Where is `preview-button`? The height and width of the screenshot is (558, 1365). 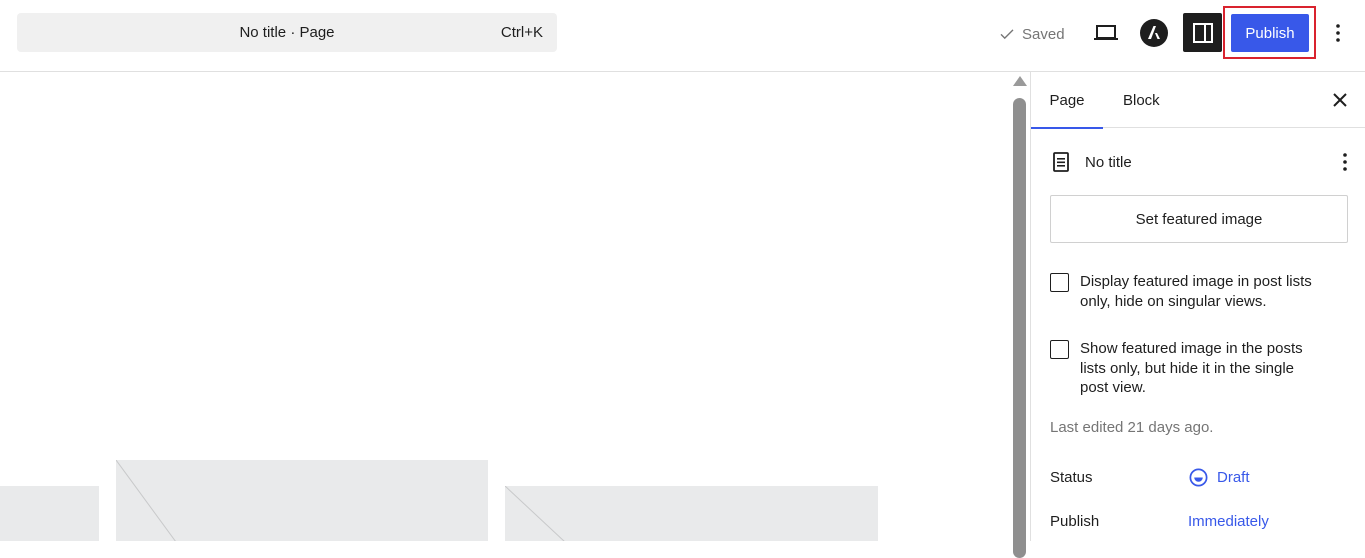 preview-button is located at coordinates (1106, 33).